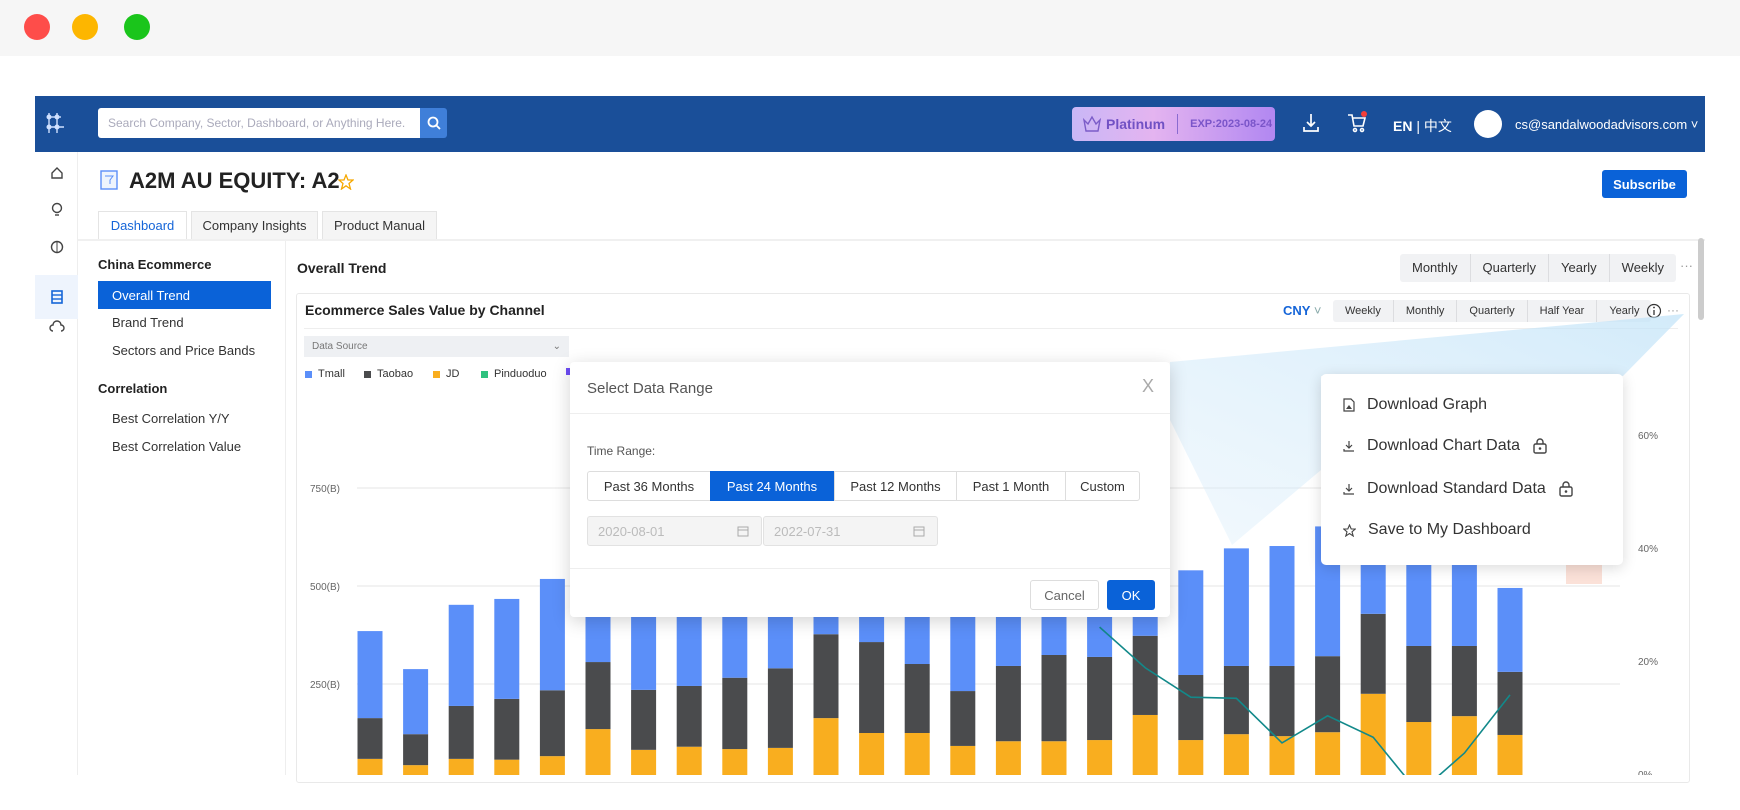 The width and height of the screenshot is (1740, 810). What do you see at coordinates (1654, 311) in the screenshot?
I see `info-icon` at bounding box center [1654, 311].